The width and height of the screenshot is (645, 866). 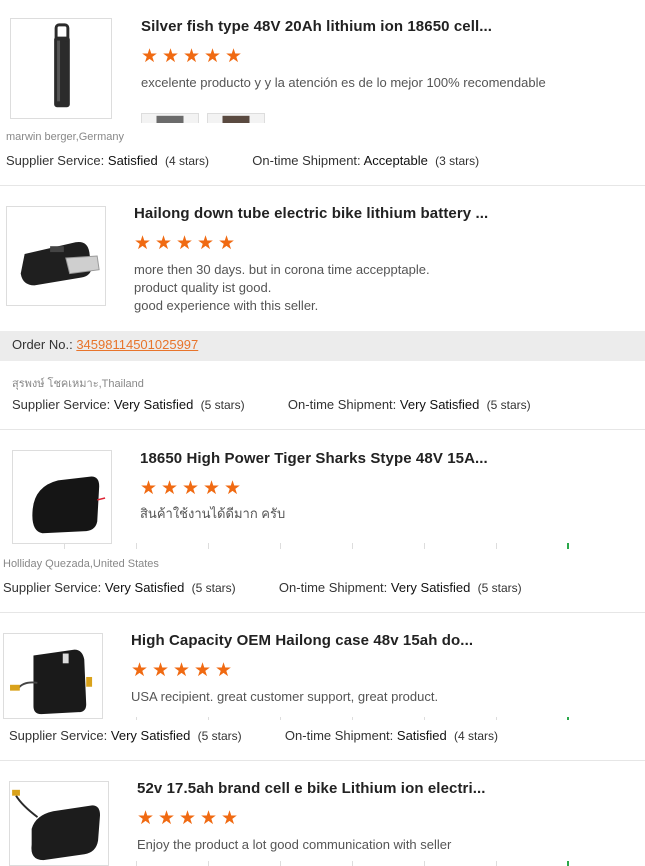 I want to click on supplier-service-value: Satisfied, so click(x=132, y=160).